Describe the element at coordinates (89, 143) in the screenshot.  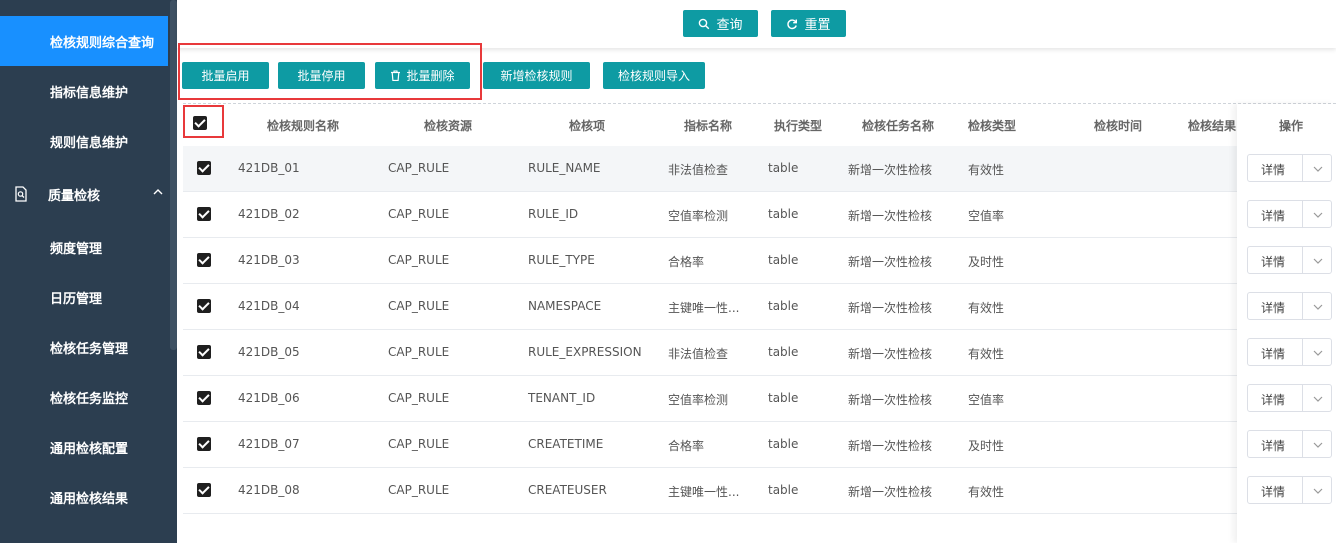
I see `sidebar-item-label: 规则信息维护` at that location.